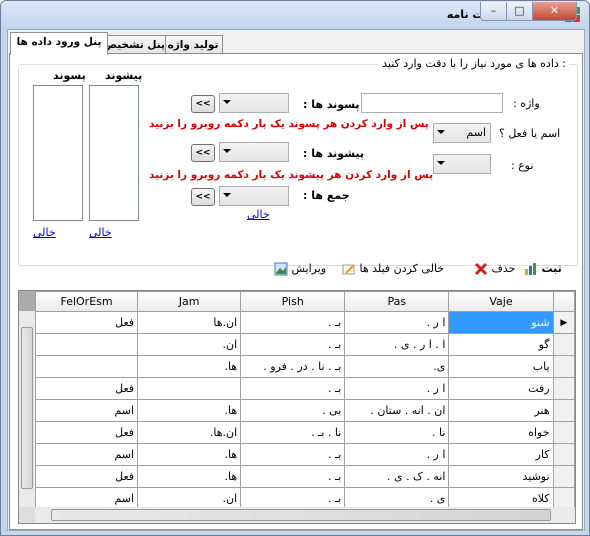 Image resolution: width=590 pixels, height=536 pixels. What do you see at coordinates (58, 153) in the screenshot?
I see `pasvand-listbox` at bounding box center [58, 153].